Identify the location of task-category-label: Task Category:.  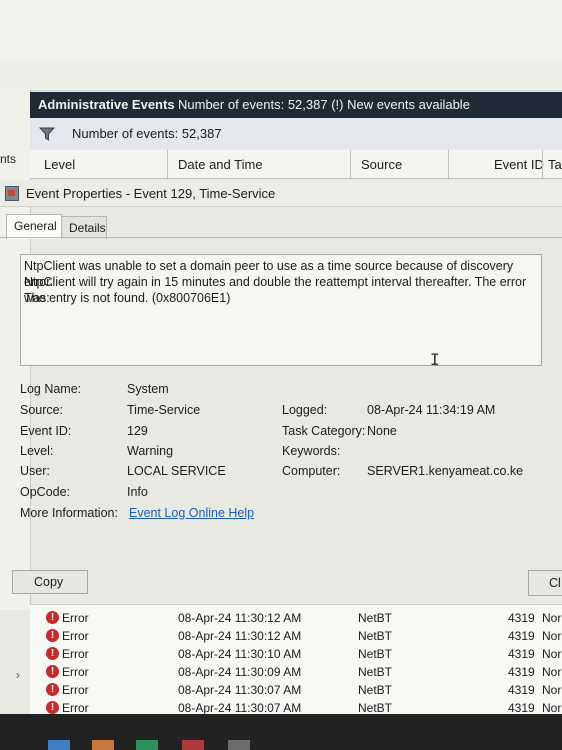
(324, 431).